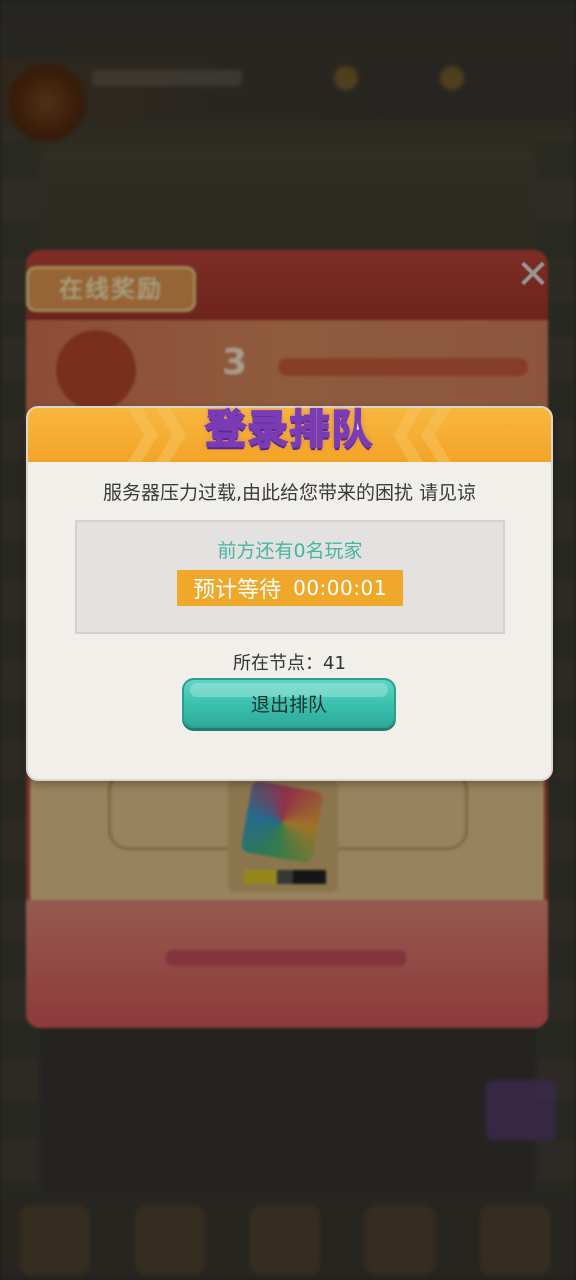 The height and width of the screenshot is (1280, 576). What do you see at coordinates (289, 663) in the screenshot?
I see `server-node-text: 所在节点：41` at bounding box center [289, 663].